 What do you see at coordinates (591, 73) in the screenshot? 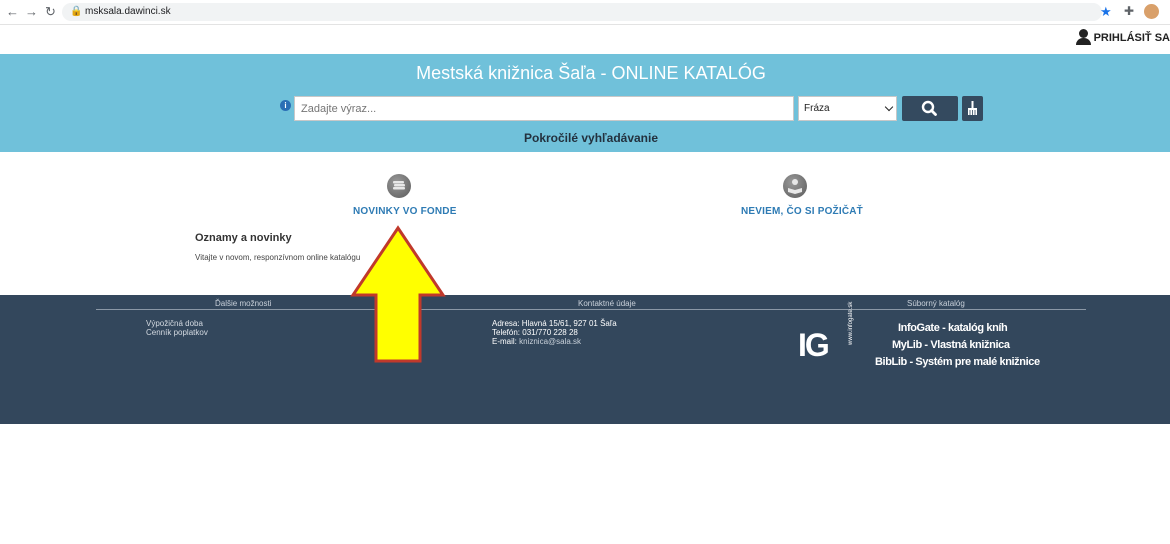
I see `page-title: Mestská knižnica Šaľa - ONLINE KATALÓG` at bounding box center [591, 73].